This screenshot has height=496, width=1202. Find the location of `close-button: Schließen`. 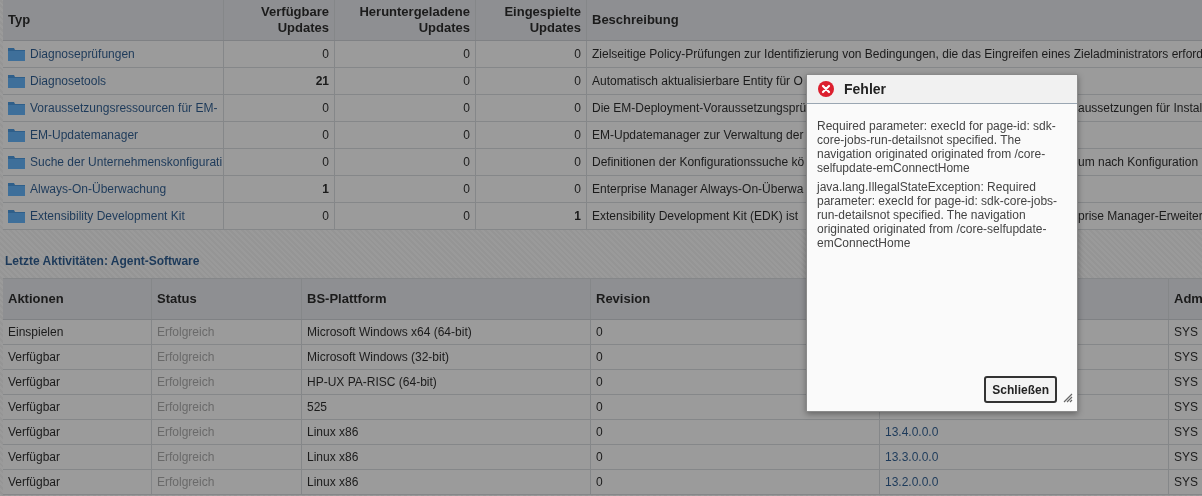

close-button: Schließen is located at coordinates (1020, 389).